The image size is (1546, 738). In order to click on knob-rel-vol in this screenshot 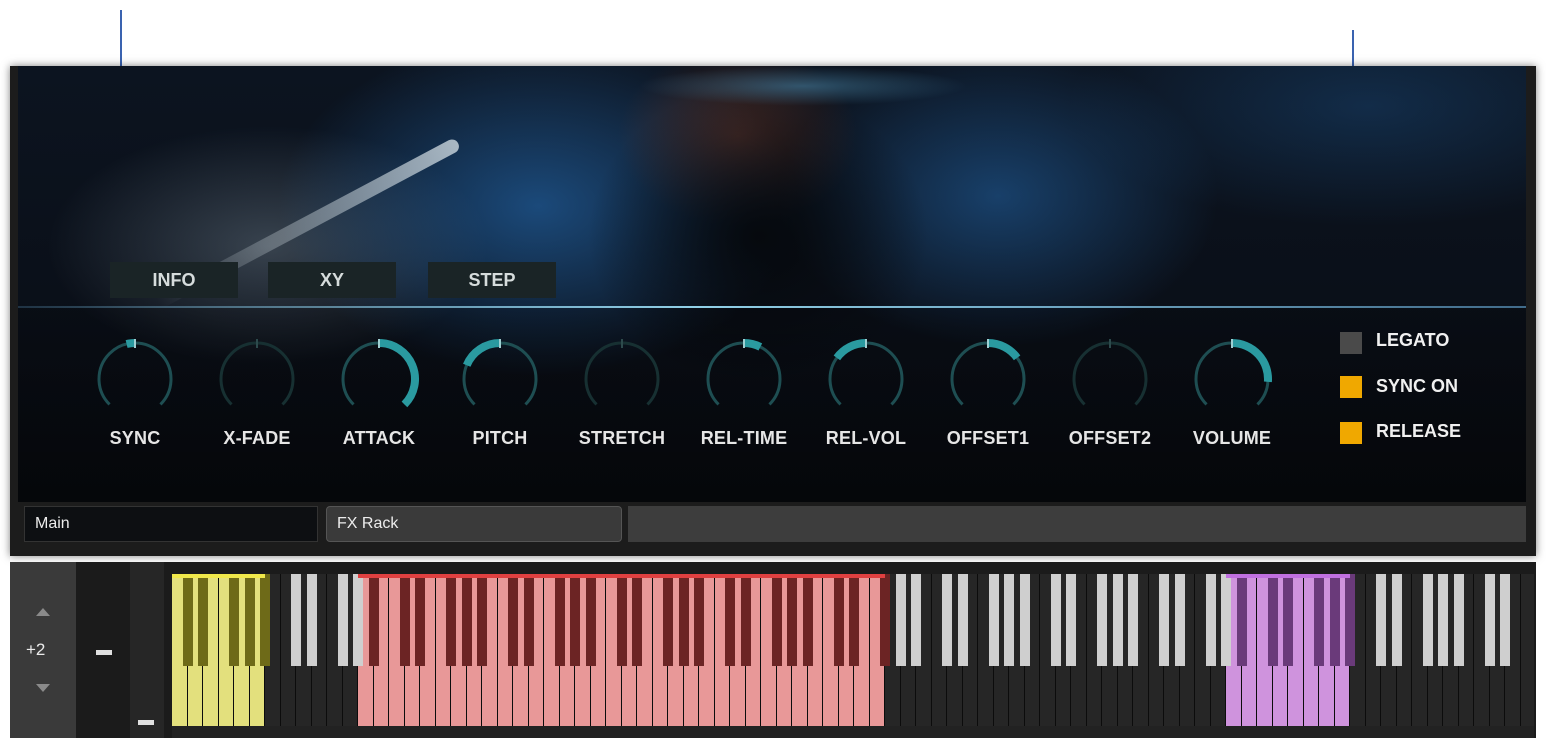, I will do `click(866, 379)`.